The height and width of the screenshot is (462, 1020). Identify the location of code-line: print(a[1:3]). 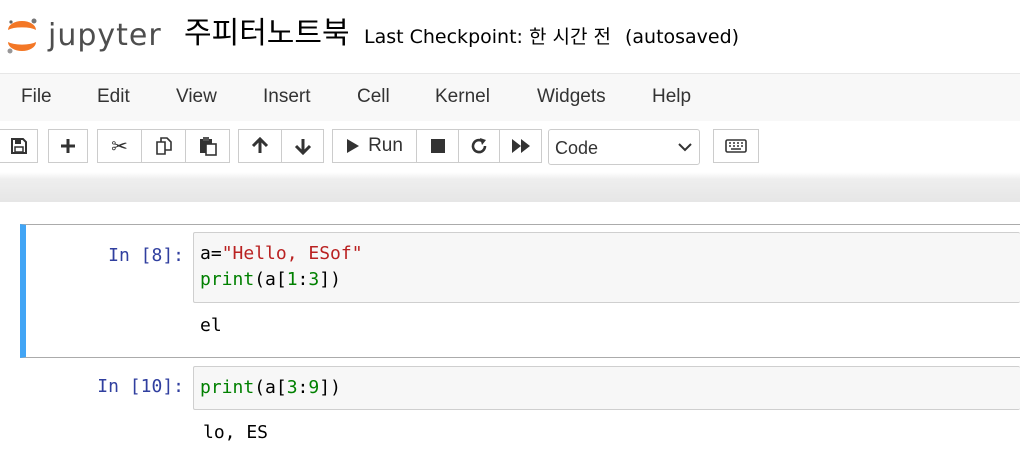
(281, 280).